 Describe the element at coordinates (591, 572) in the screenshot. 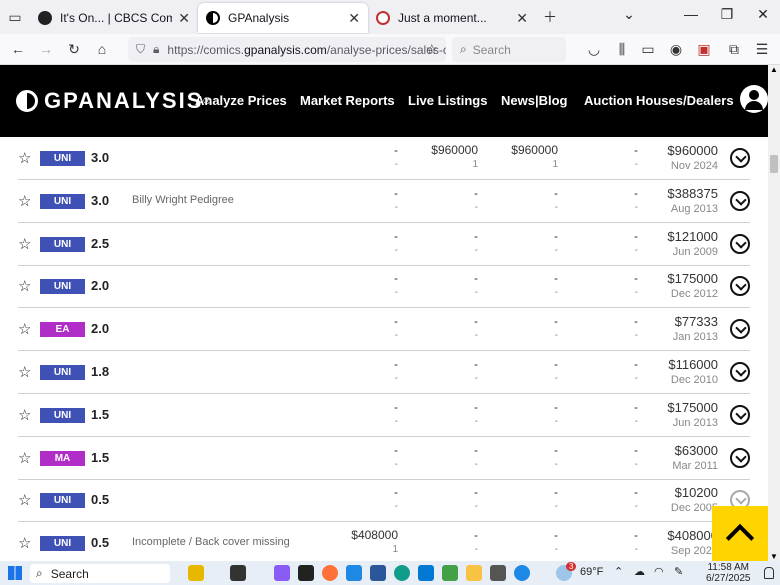

I see `weather-temperature: 69°F` at that location.